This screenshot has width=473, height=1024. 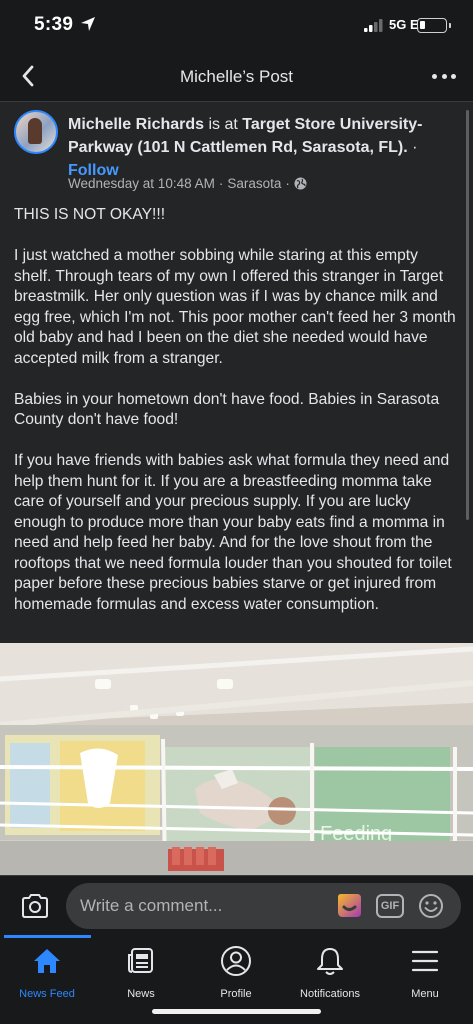 I want to click on active-tab-indicator, so click(x=47, y=936).